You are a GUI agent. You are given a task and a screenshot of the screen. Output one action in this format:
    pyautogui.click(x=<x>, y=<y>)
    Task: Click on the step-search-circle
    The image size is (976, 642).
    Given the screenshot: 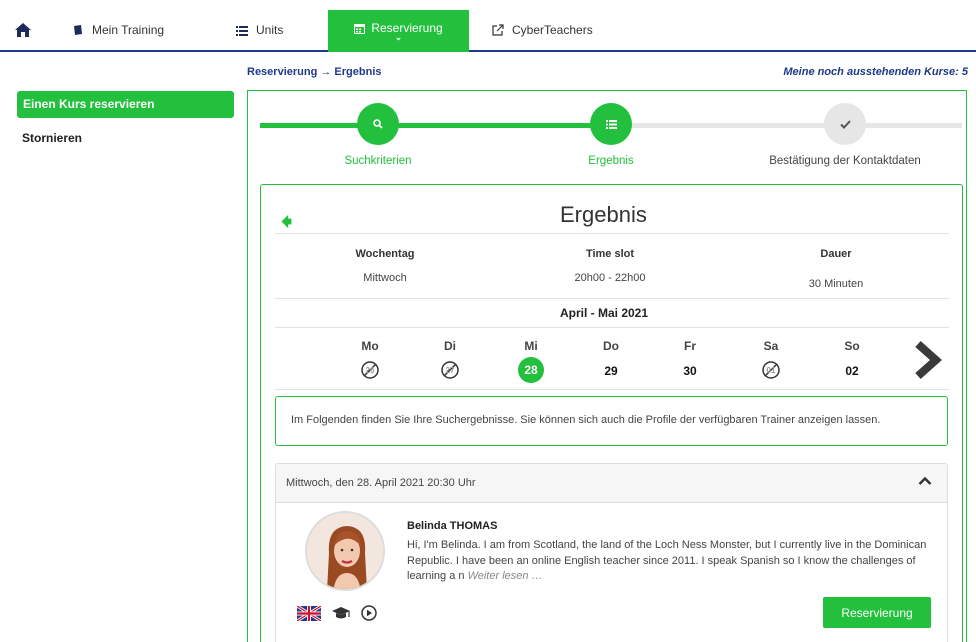 What is the action you would take?
    pyautogui.click(x=378, y=124)
    